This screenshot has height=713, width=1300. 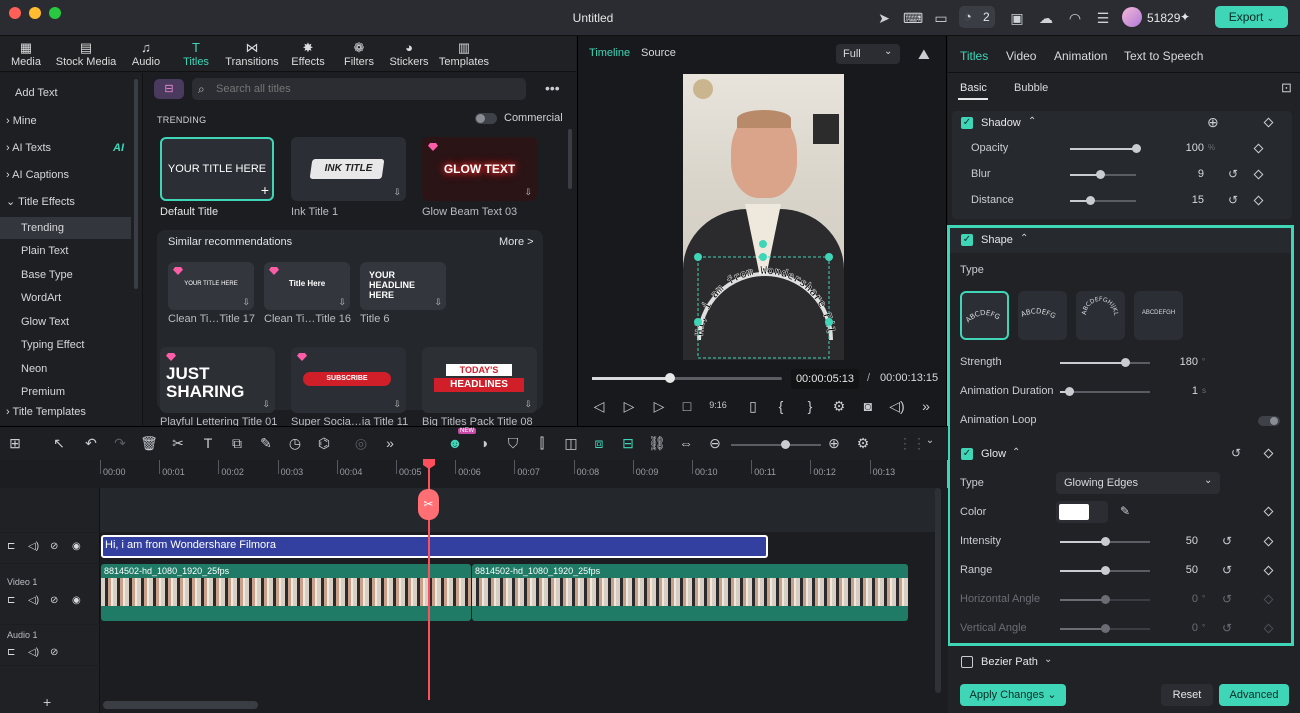 I want to click on avatar, so click(x=1132, y=17).